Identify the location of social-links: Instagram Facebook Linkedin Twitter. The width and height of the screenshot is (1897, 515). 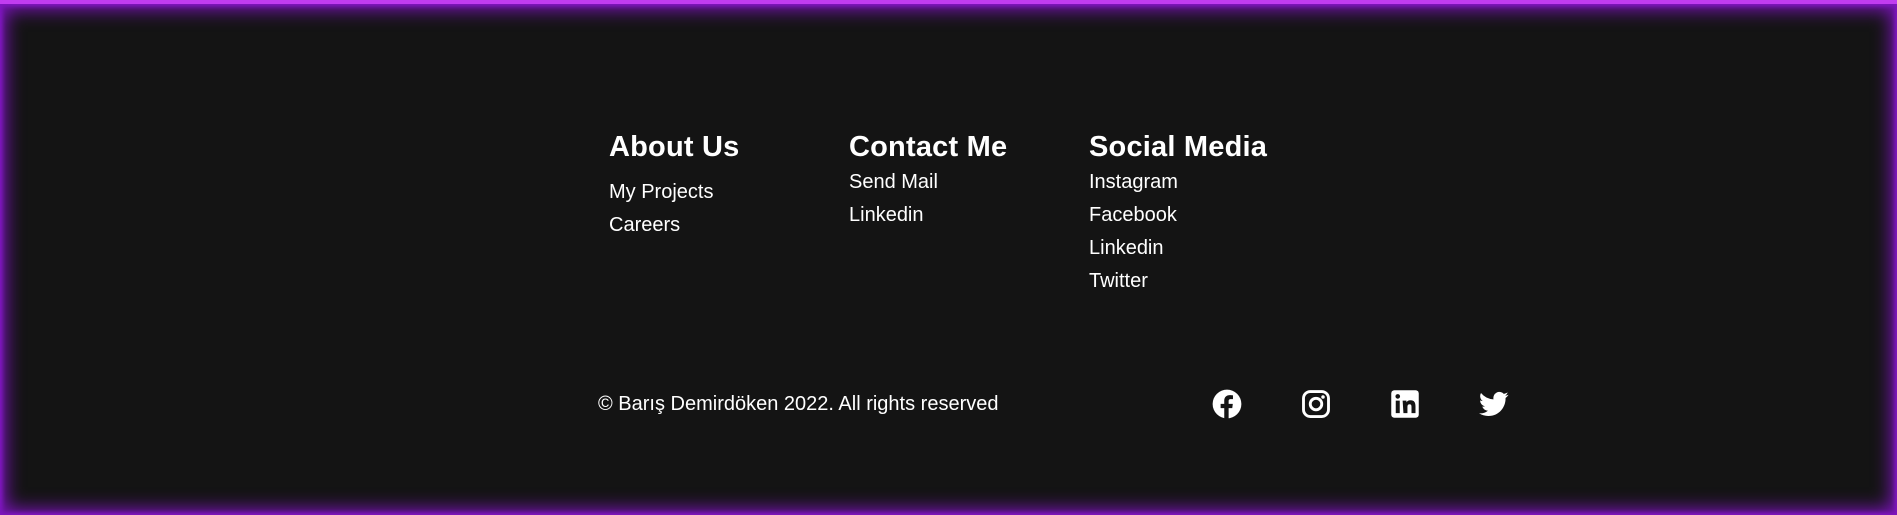
(1209, 232).